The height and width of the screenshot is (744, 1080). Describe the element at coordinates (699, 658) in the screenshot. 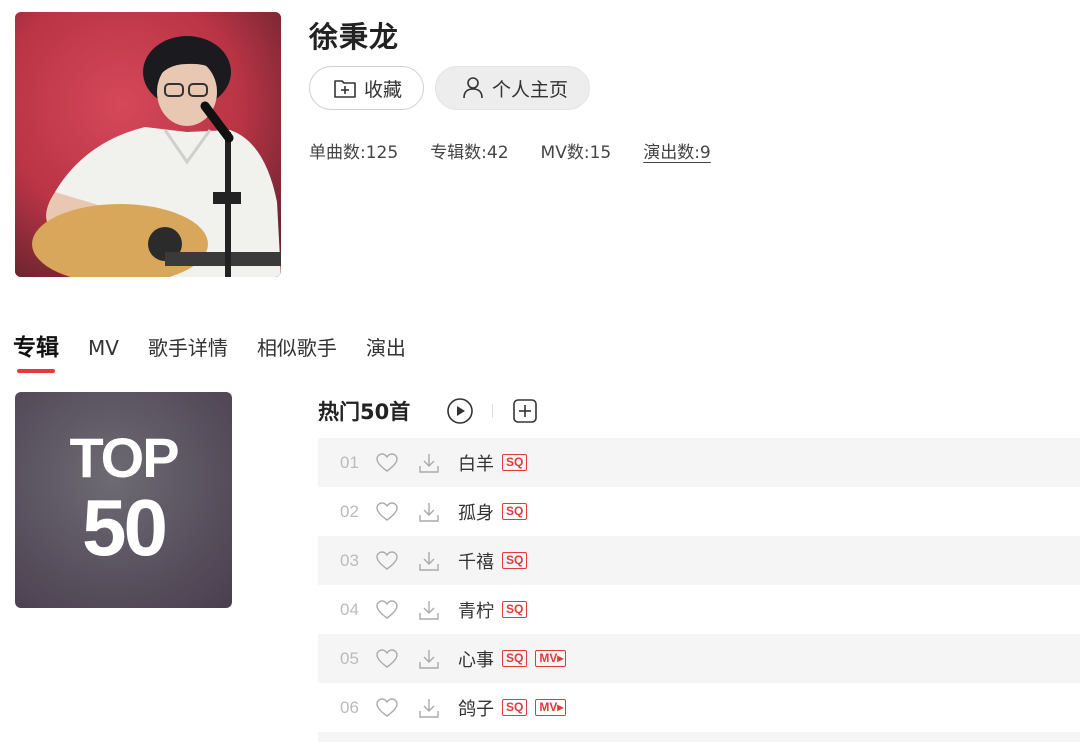

I see `song-row: 05 心事 SQ MV▸` at that location.